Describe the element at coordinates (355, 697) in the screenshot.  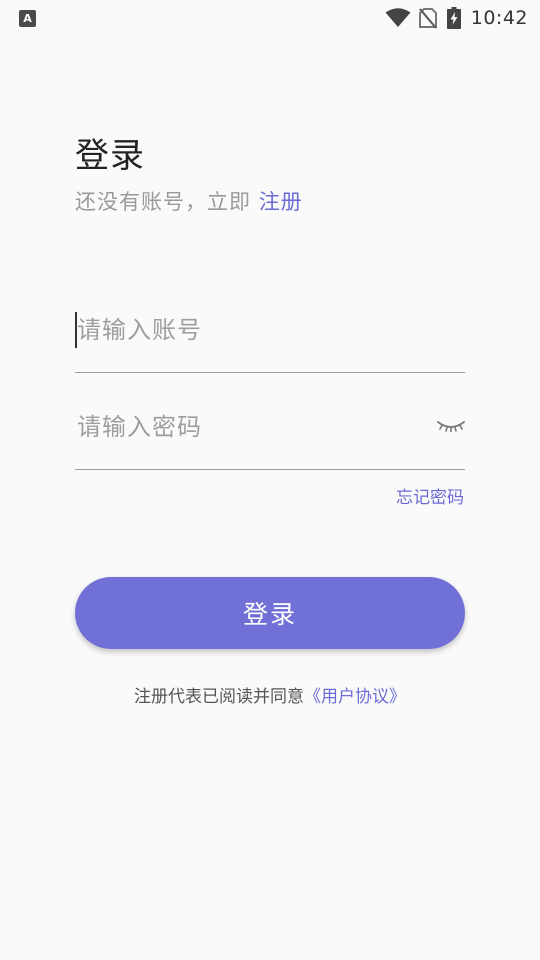
I see `user-agreement-link: 《用户协议》` at that location.